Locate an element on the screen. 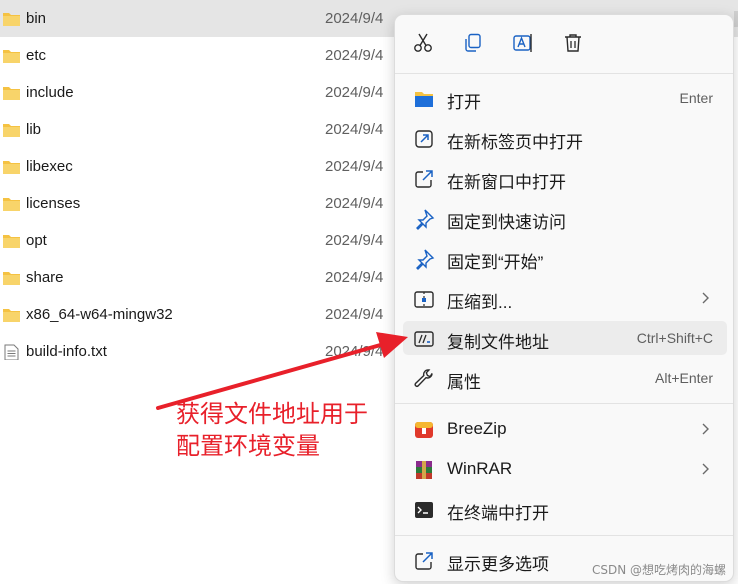 This screenshot has height=584, width=738. delete-button is located at coordinates (573, 43).